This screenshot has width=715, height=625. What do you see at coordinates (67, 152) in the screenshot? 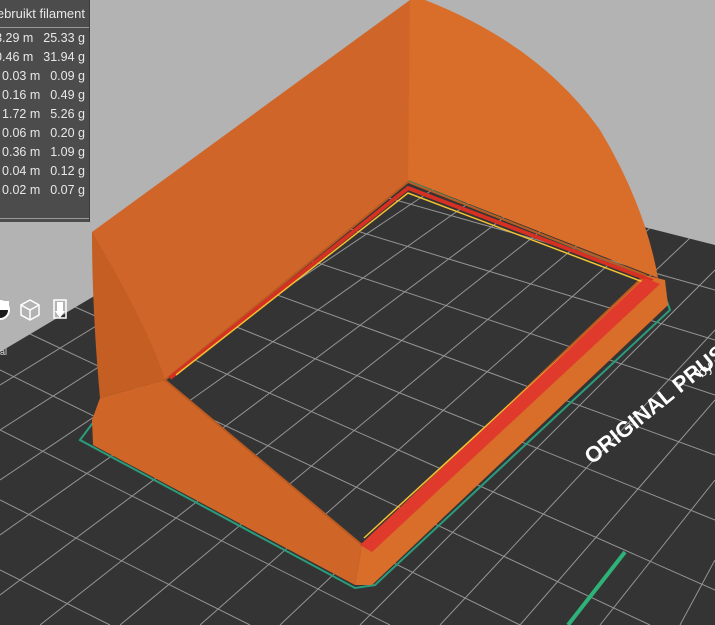
I see `stat-weight: 1.09 g` at bounding box center [67, 152].